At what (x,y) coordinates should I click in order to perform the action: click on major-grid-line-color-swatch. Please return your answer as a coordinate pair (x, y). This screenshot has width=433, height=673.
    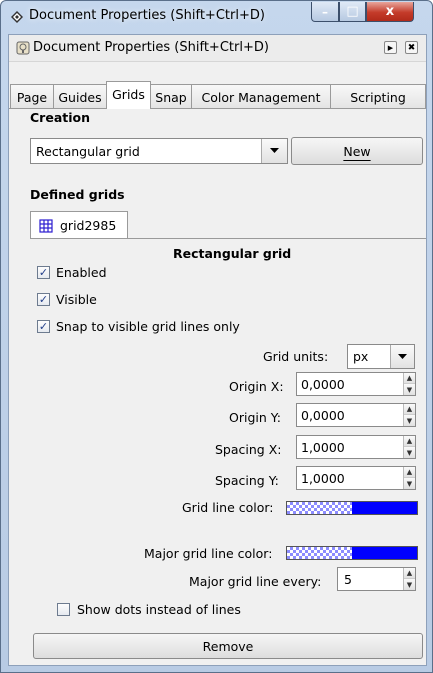
    Looking at the image, I should click on (352, 553).